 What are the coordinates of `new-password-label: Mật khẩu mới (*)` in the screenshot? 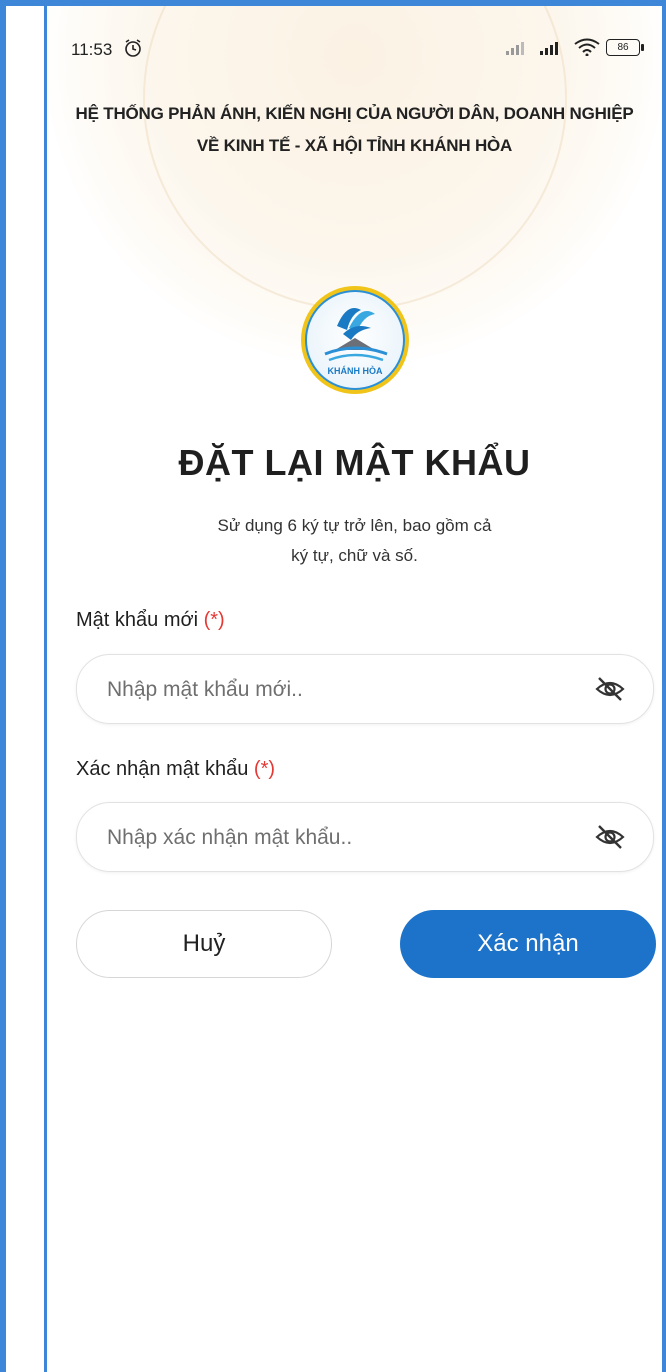 It's located at (150, 620).